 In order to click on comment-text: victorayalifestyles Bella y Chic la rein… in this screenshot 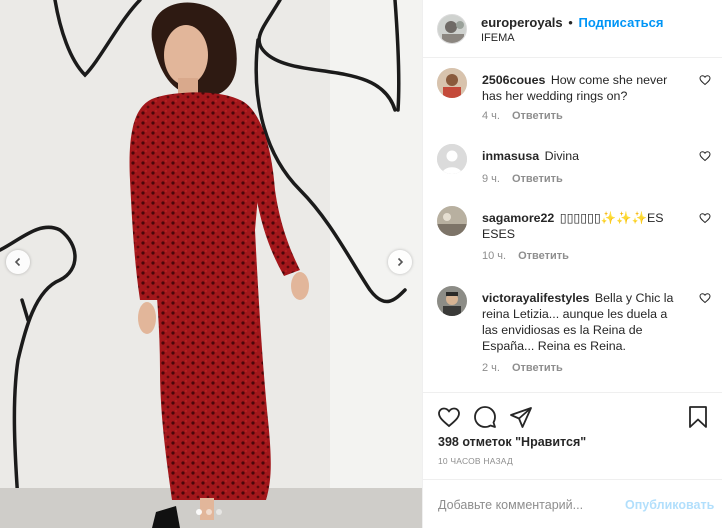, I will do `click(581, 322)`.